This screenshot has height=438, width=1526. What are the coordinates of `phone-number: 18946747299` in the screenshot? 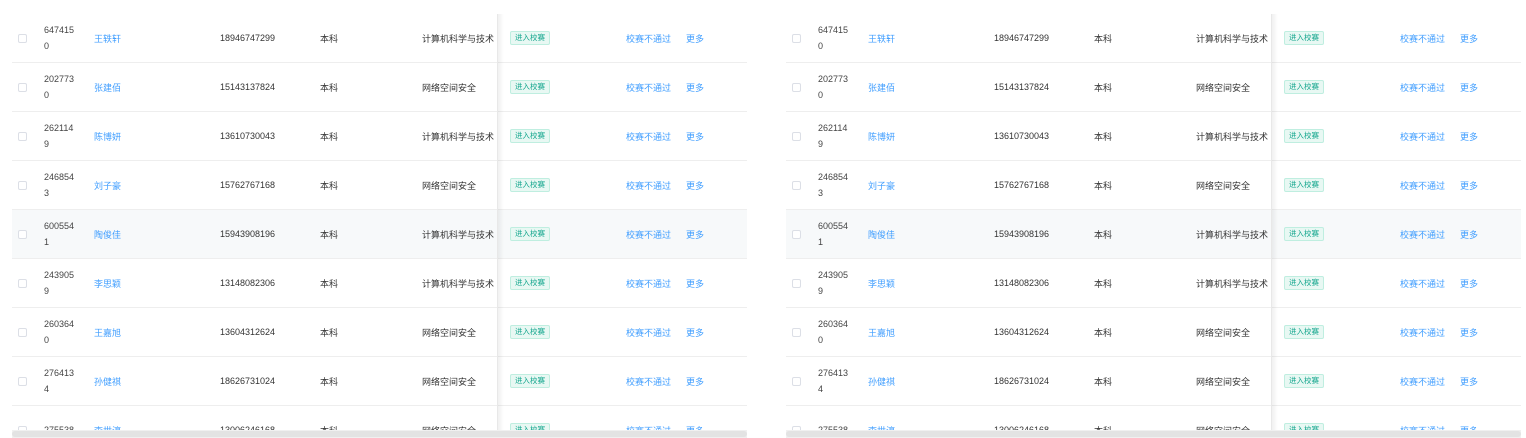 It's located at (1022, 38).